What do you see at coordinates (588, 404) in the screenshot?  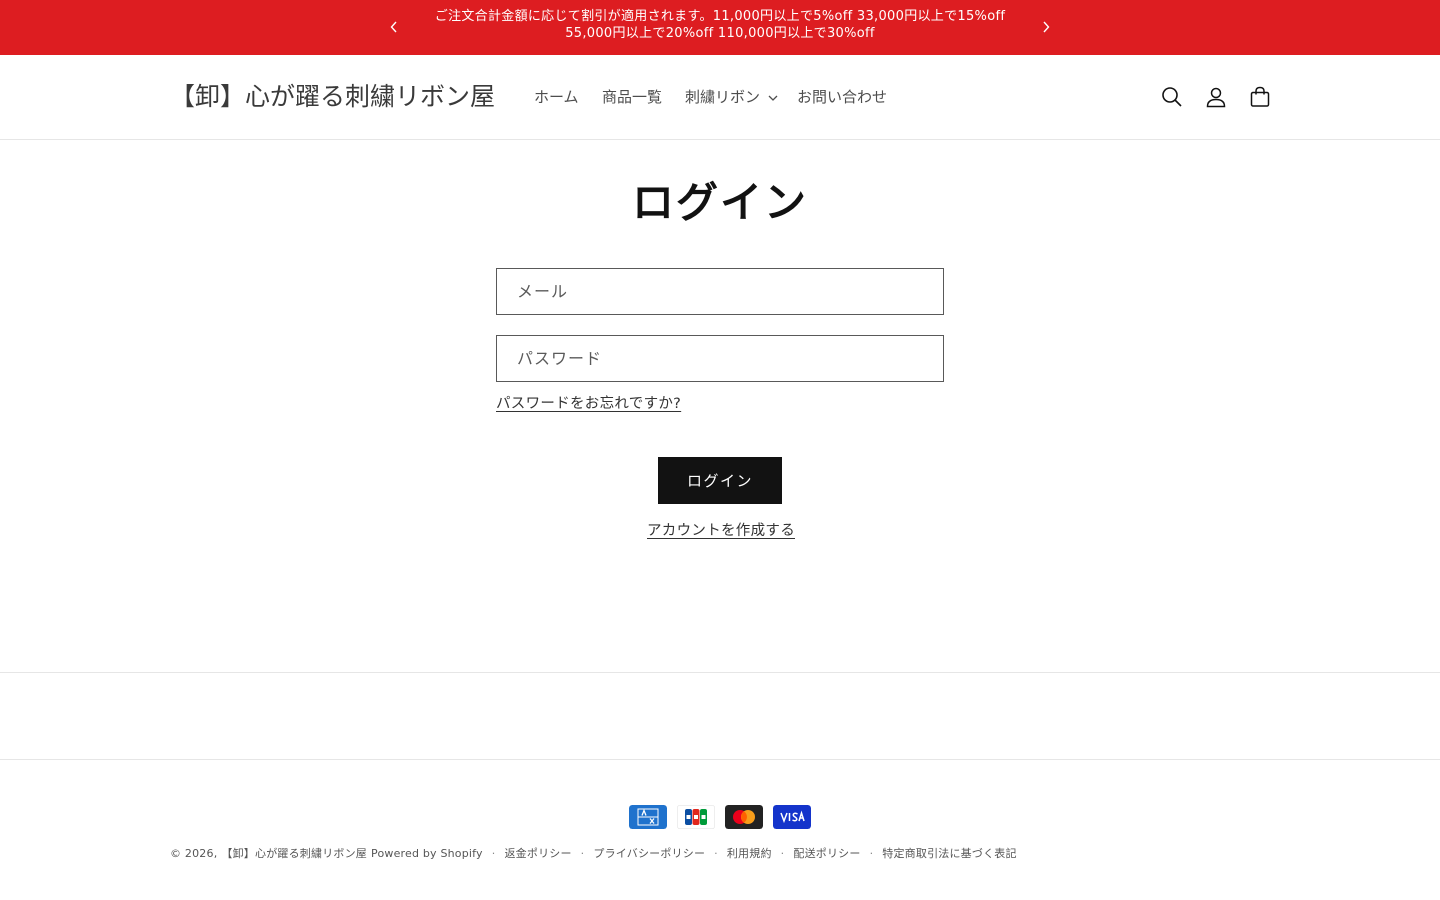 I see `forgot-password-link: パスワードをお忘れですか?` at bounding box center [588, 404].